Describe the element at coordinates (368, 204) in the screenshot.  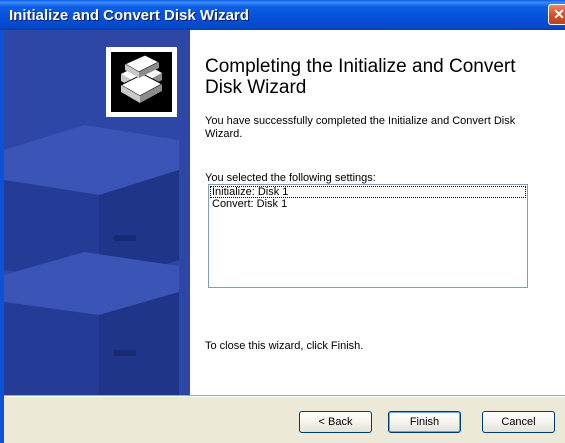
I see `list-item: Convert: Disk 1` at that location.